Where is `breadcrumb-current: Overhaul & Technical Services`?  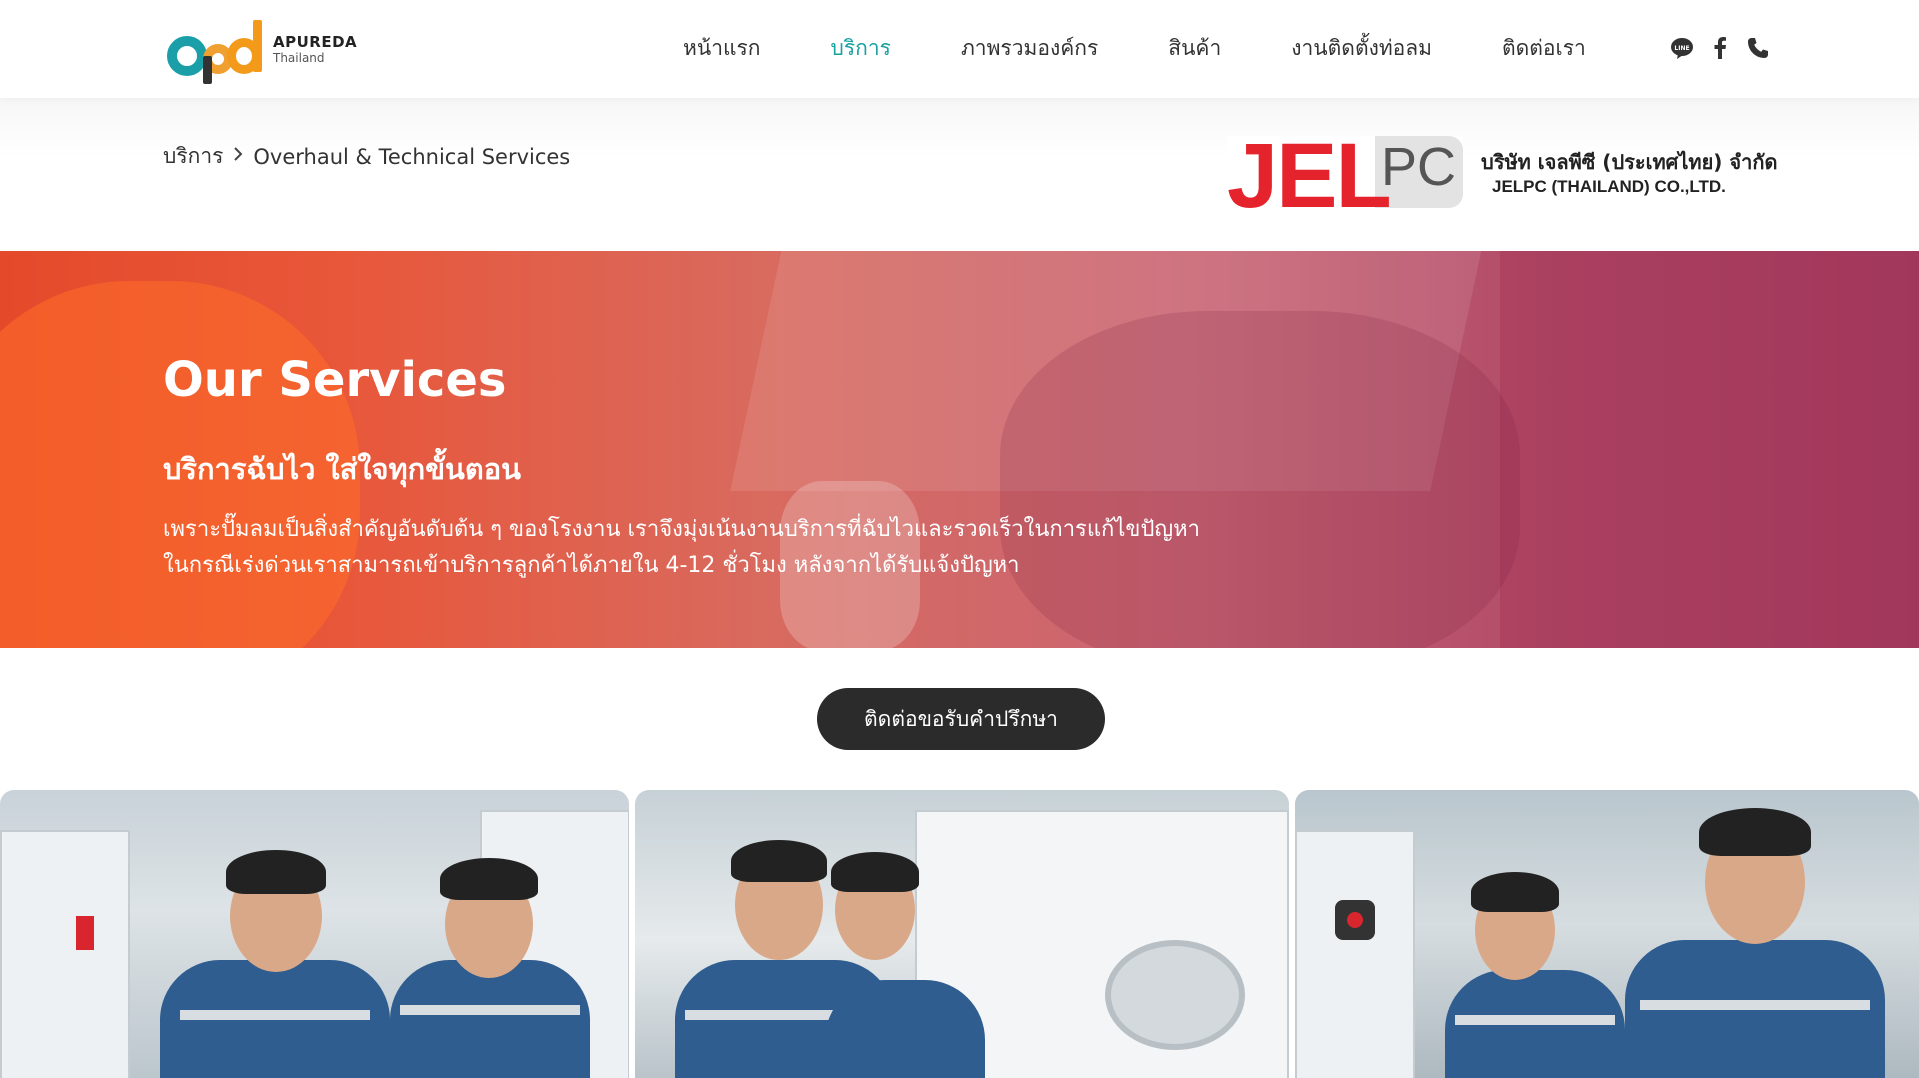 breadcrumb-current: Overhaul & Technical Services is located at coordinates (412, 156).